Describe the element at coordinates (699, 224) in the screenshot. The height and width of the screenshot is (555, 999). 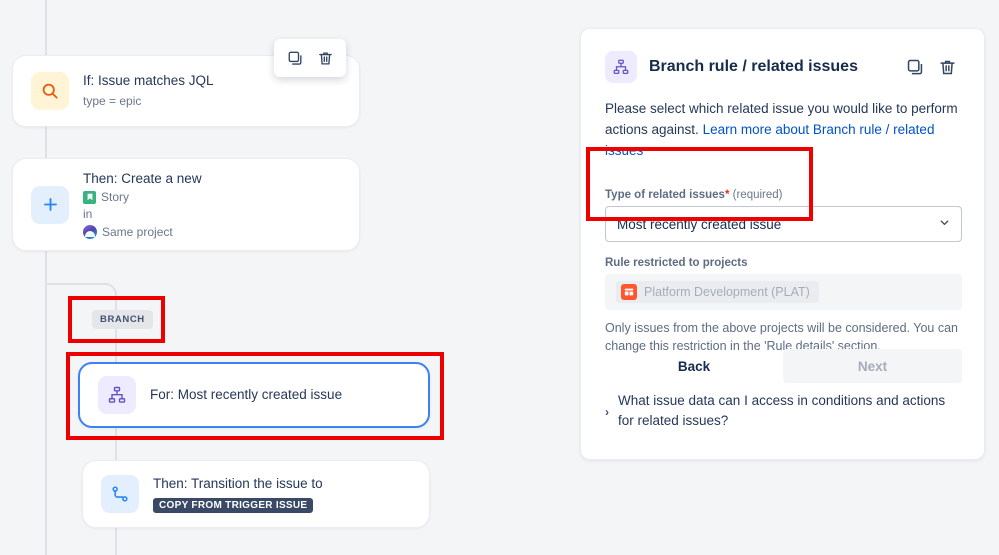
I see `type-of-related-issues-value: Most recently created issue` at that location.